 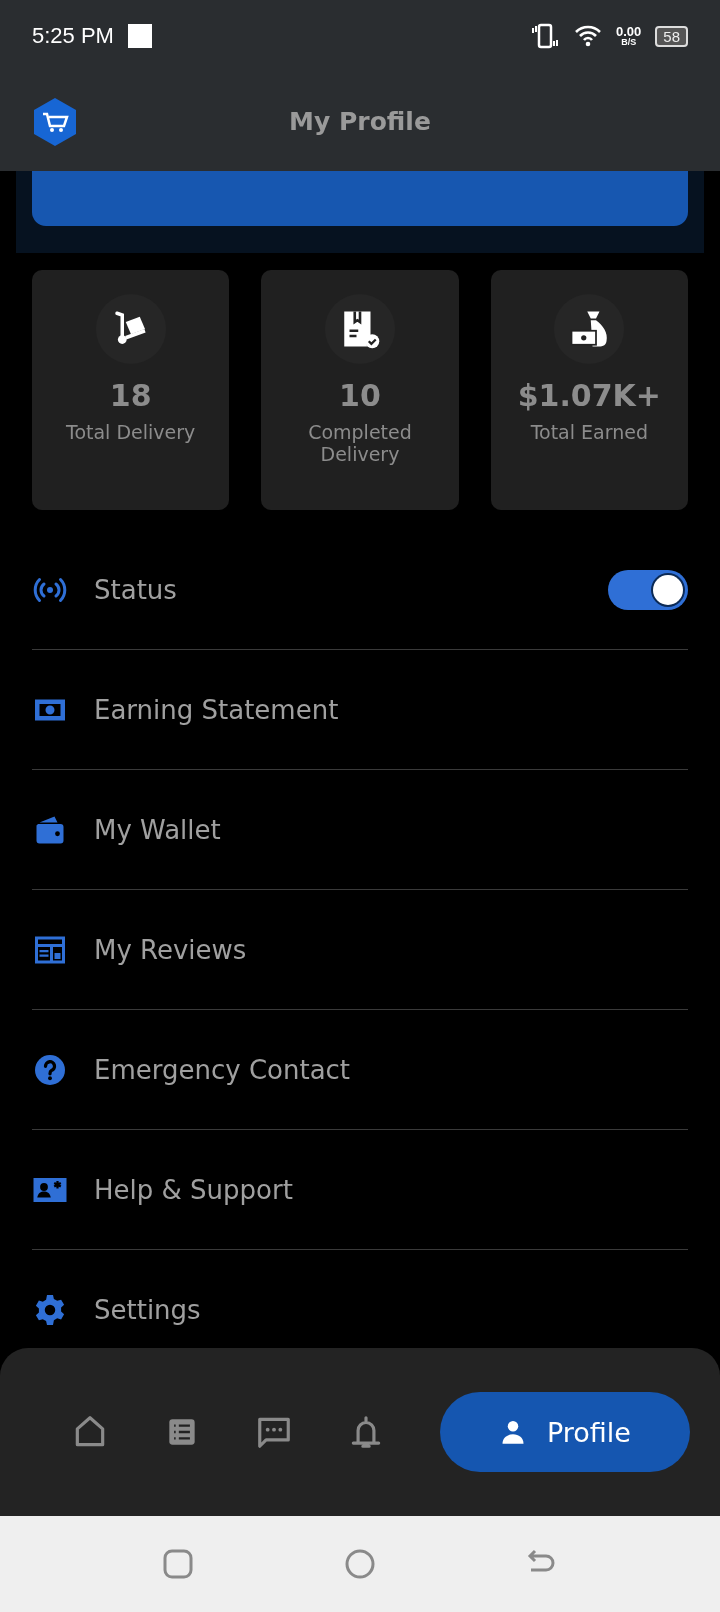 What do you see at coordinates (391, 1069) in the screenshot?
I see `menu-item: Emergency Contact` at bounding box center [391, 1069].